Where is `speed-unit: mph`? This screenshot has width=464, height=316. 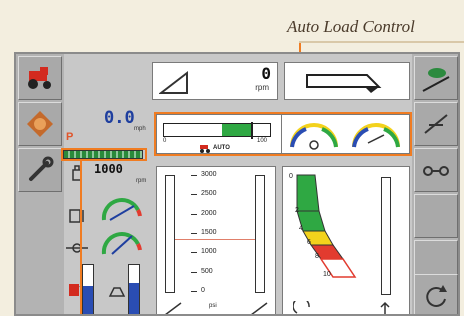
speed-unit: mph is located at coordinates (140, 129).